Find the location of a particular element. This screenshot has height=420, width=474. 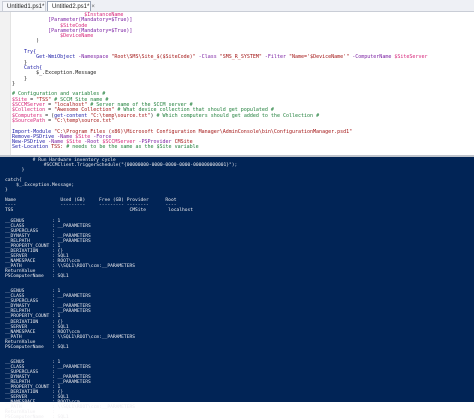

tab-label: Untitled2.ps1* is located at coordinates (71, 7).